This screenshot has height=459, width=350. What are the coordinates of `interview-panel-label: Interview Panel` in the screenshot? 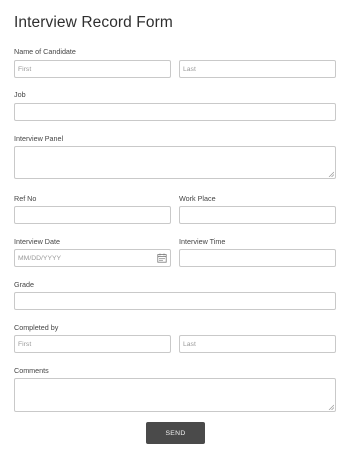 It's located at (39, 138).